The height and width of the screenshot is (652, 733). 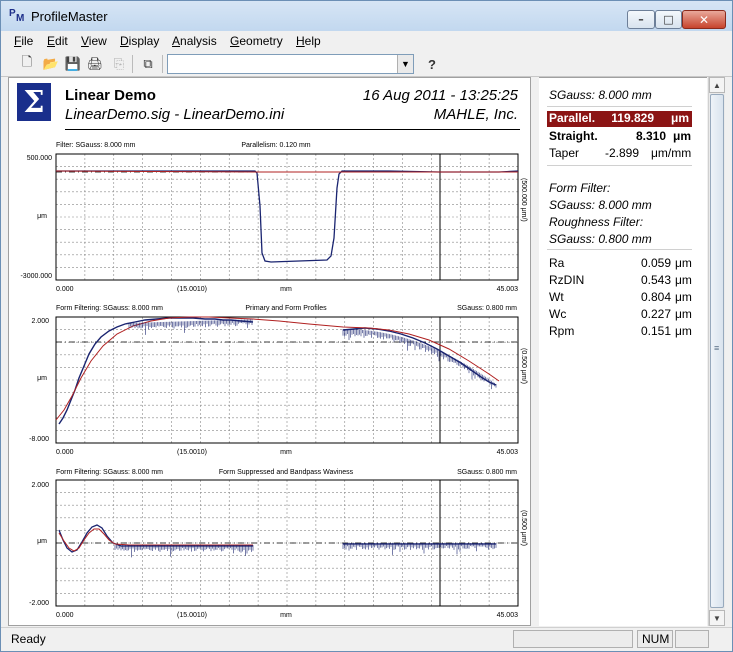 What do you see at coordinates (94, 41) in the screenshot?
I see `menu-view: View` at bounding box center [94, 41].